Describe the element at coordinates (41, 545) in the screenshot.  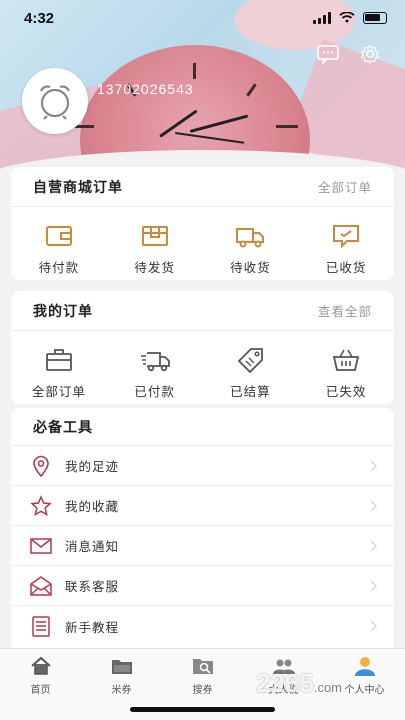
I see `envelope-icon` at that location.